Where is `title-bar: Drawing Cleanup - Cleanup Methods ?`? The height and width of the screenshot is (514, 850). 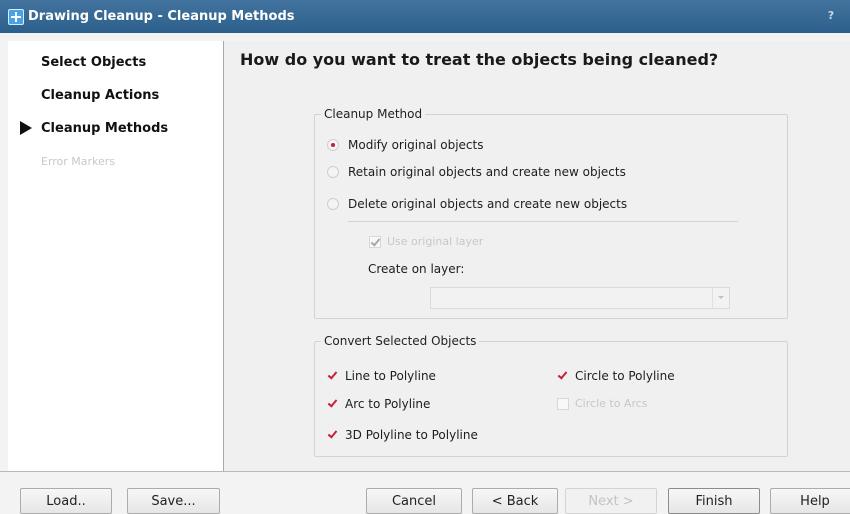
title-bar: Drawing Cleanup - Cleanup Methods ? is located at coordinates (425, 16).